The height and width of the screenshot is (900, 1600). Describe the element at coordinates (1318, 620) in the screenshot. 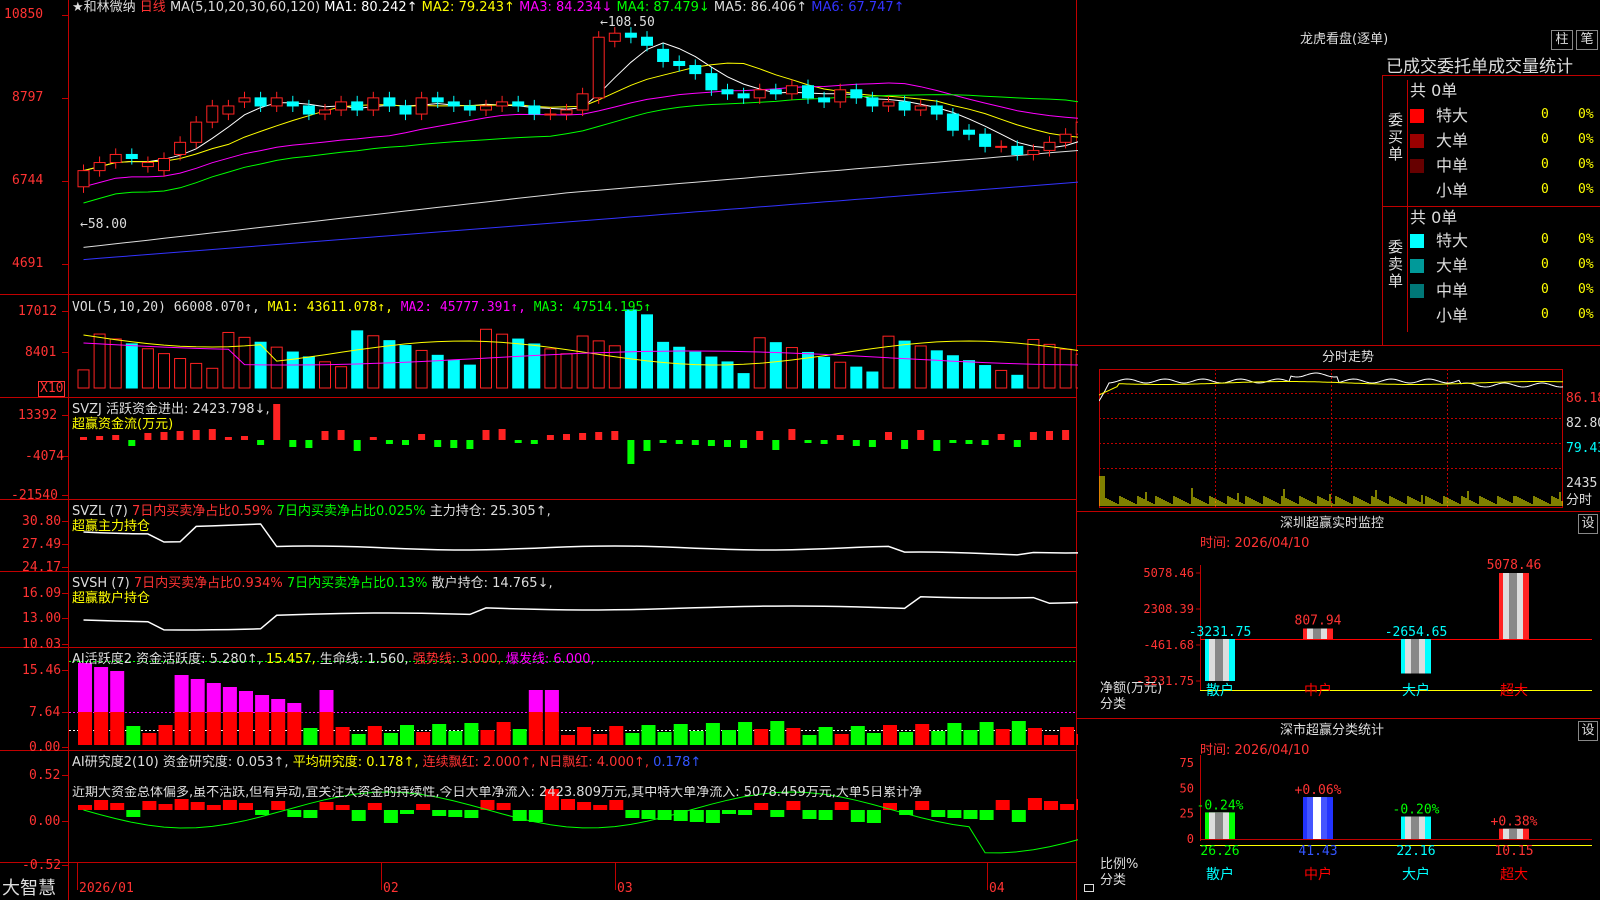

I see `sz-monitor-value-label: 807.94` at that location.